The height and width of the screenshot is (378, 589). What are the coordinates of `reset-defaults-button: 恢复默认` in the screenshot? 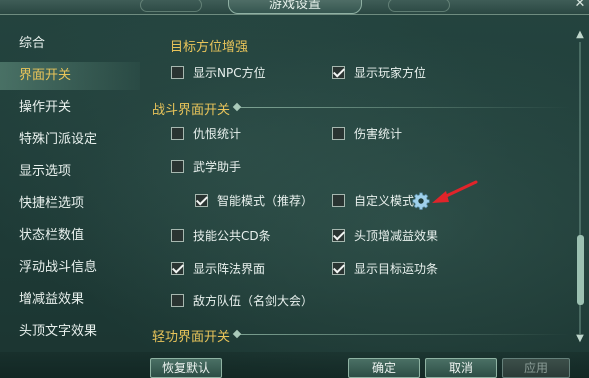 It's located at (186, 368).